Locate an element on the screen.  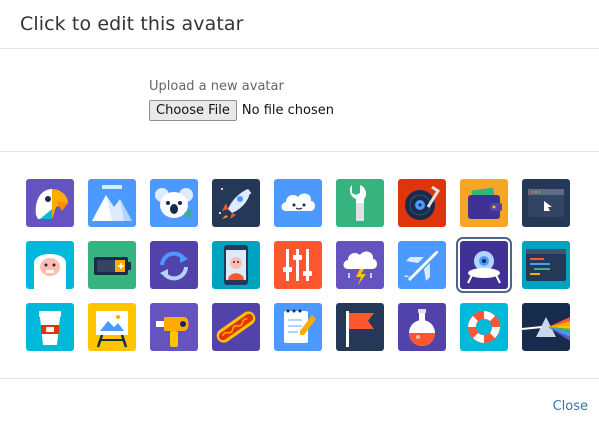
avatar-sliders-icon is located at coordinates (298, 265).